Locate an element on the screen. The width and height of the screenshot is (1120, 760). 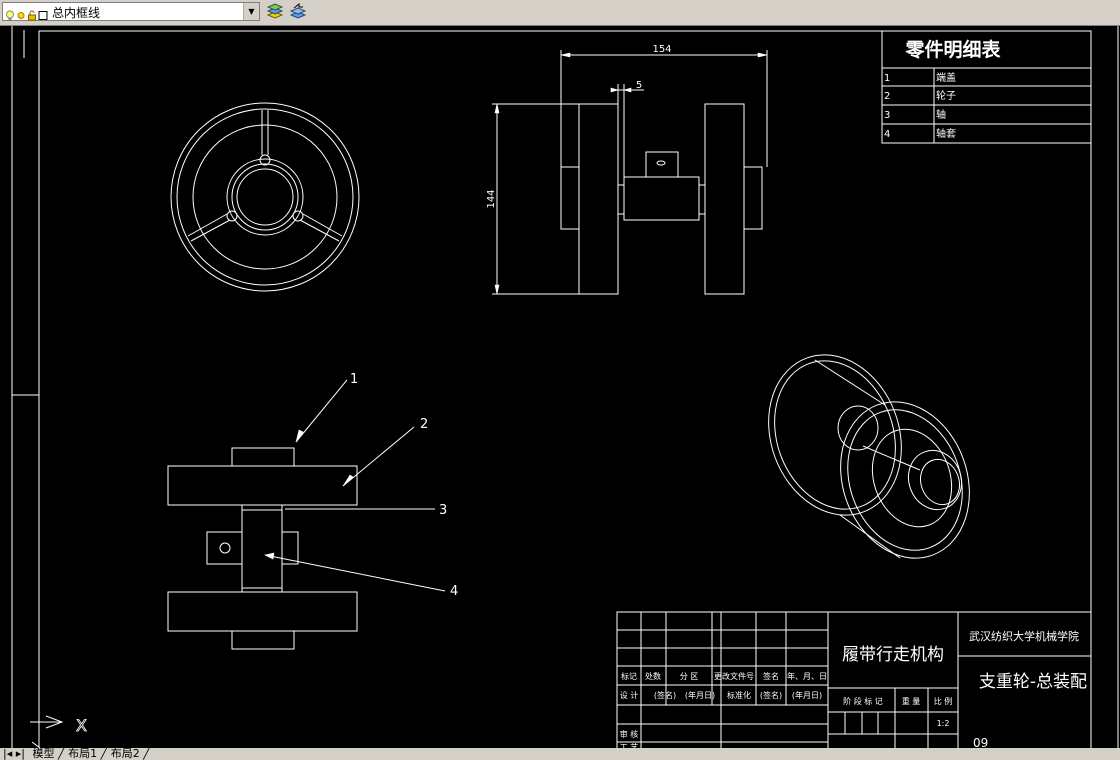
part-name: 轴 is located at coordinates (941, 114).